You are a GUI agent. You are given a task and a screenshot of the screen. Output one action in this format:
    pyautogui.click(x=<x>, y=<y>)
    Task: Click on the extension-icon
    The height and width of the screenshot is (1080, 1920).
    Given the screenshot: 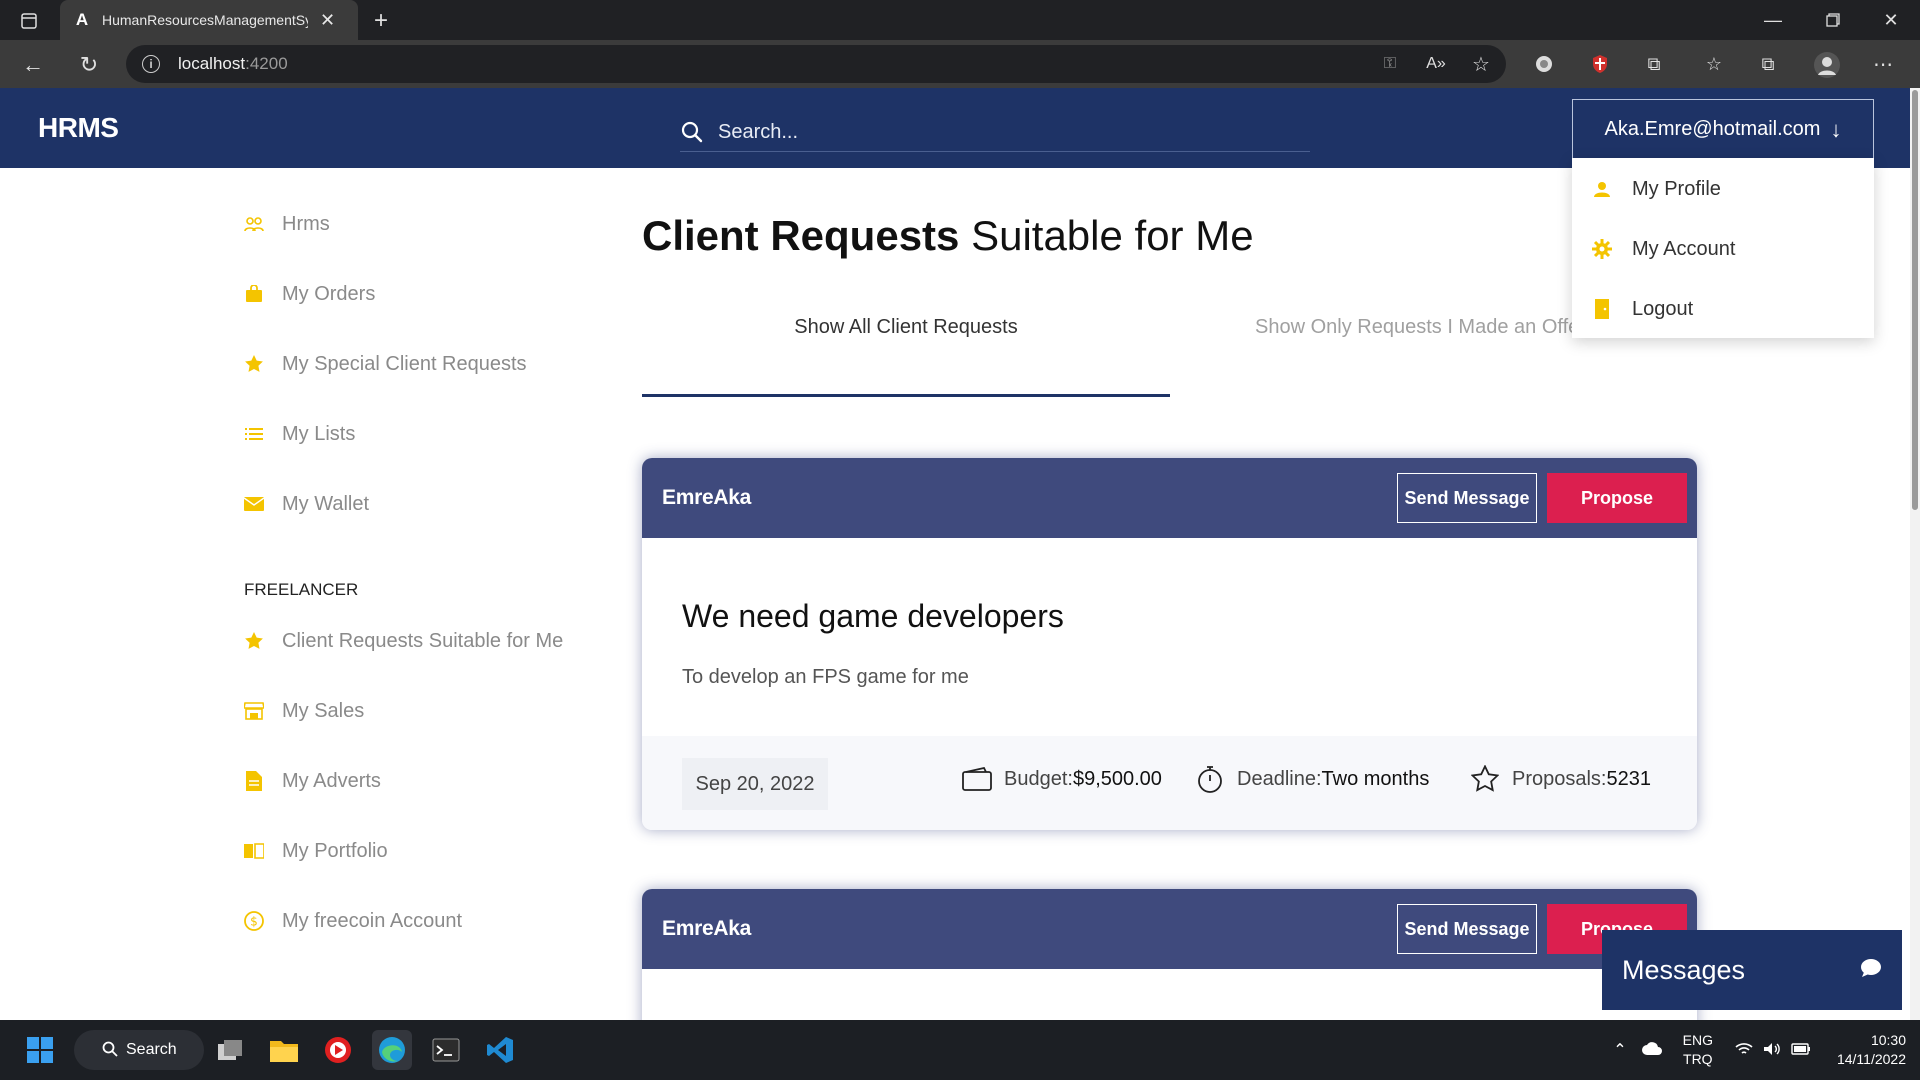 What is the action you would take?
    pyautogui.click(x=1544, y=64)
    